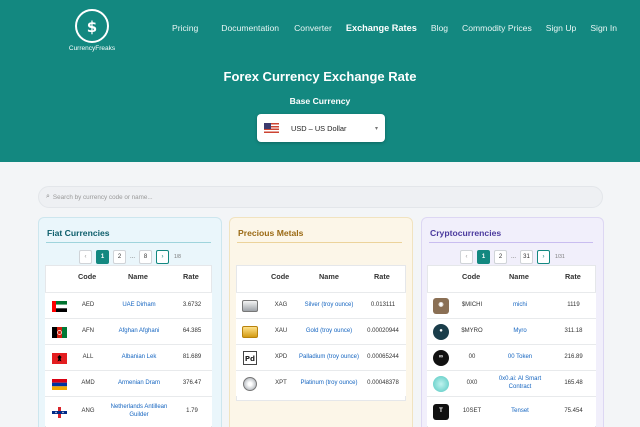 The width and height of the screenshot is (640, 427). I want to click on currency-code: AED, so click(88, 305).